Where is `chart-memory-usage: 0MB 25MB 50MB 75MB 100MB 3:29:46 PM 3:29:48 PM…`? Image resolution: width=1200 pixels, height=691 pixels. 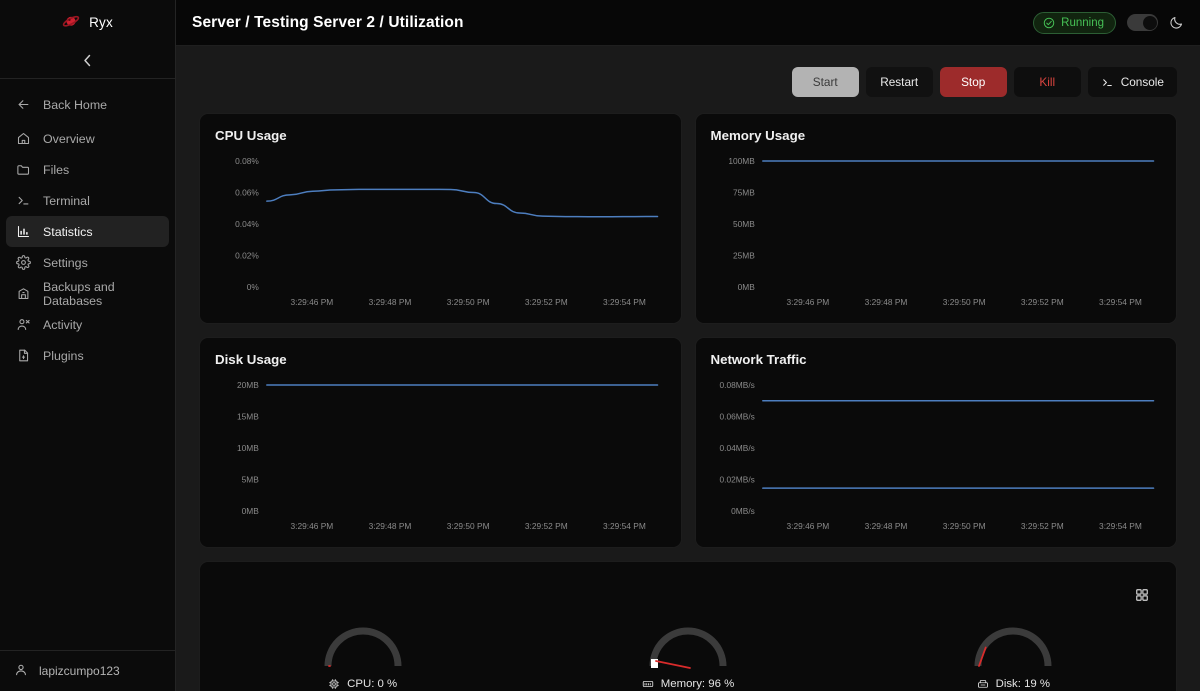 chart-memory-usage: 0MB 25MB 50MB 75MB 100MB 3:29:46 PM 3:29:48 PM… is located at coordinates (936, 231).